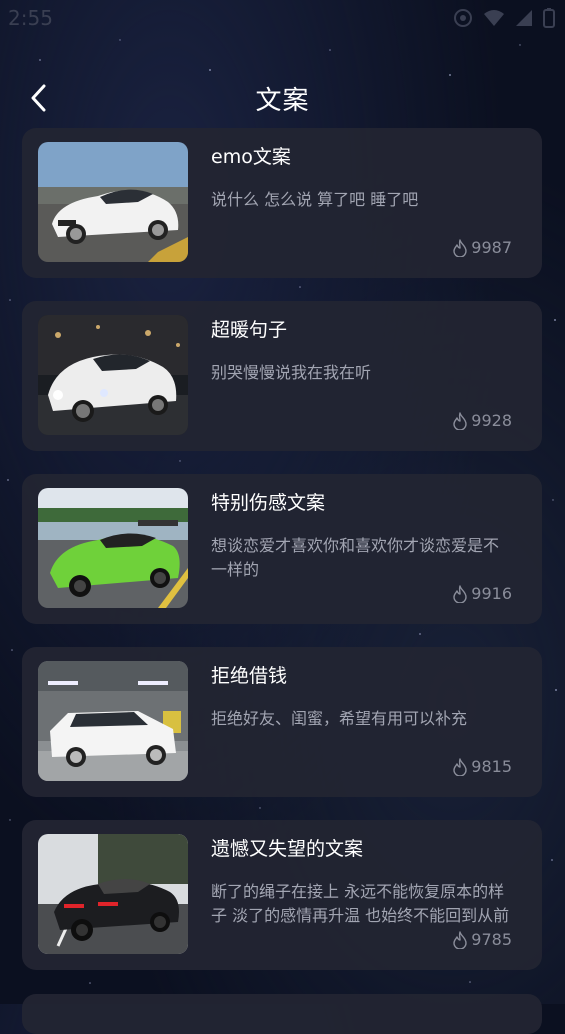 This screenshot has height=1034, width=565. What do you see at coordinates (282, 1014) in the screenshot?
I see `list-item-partial` at bounding box center [282, 1014].